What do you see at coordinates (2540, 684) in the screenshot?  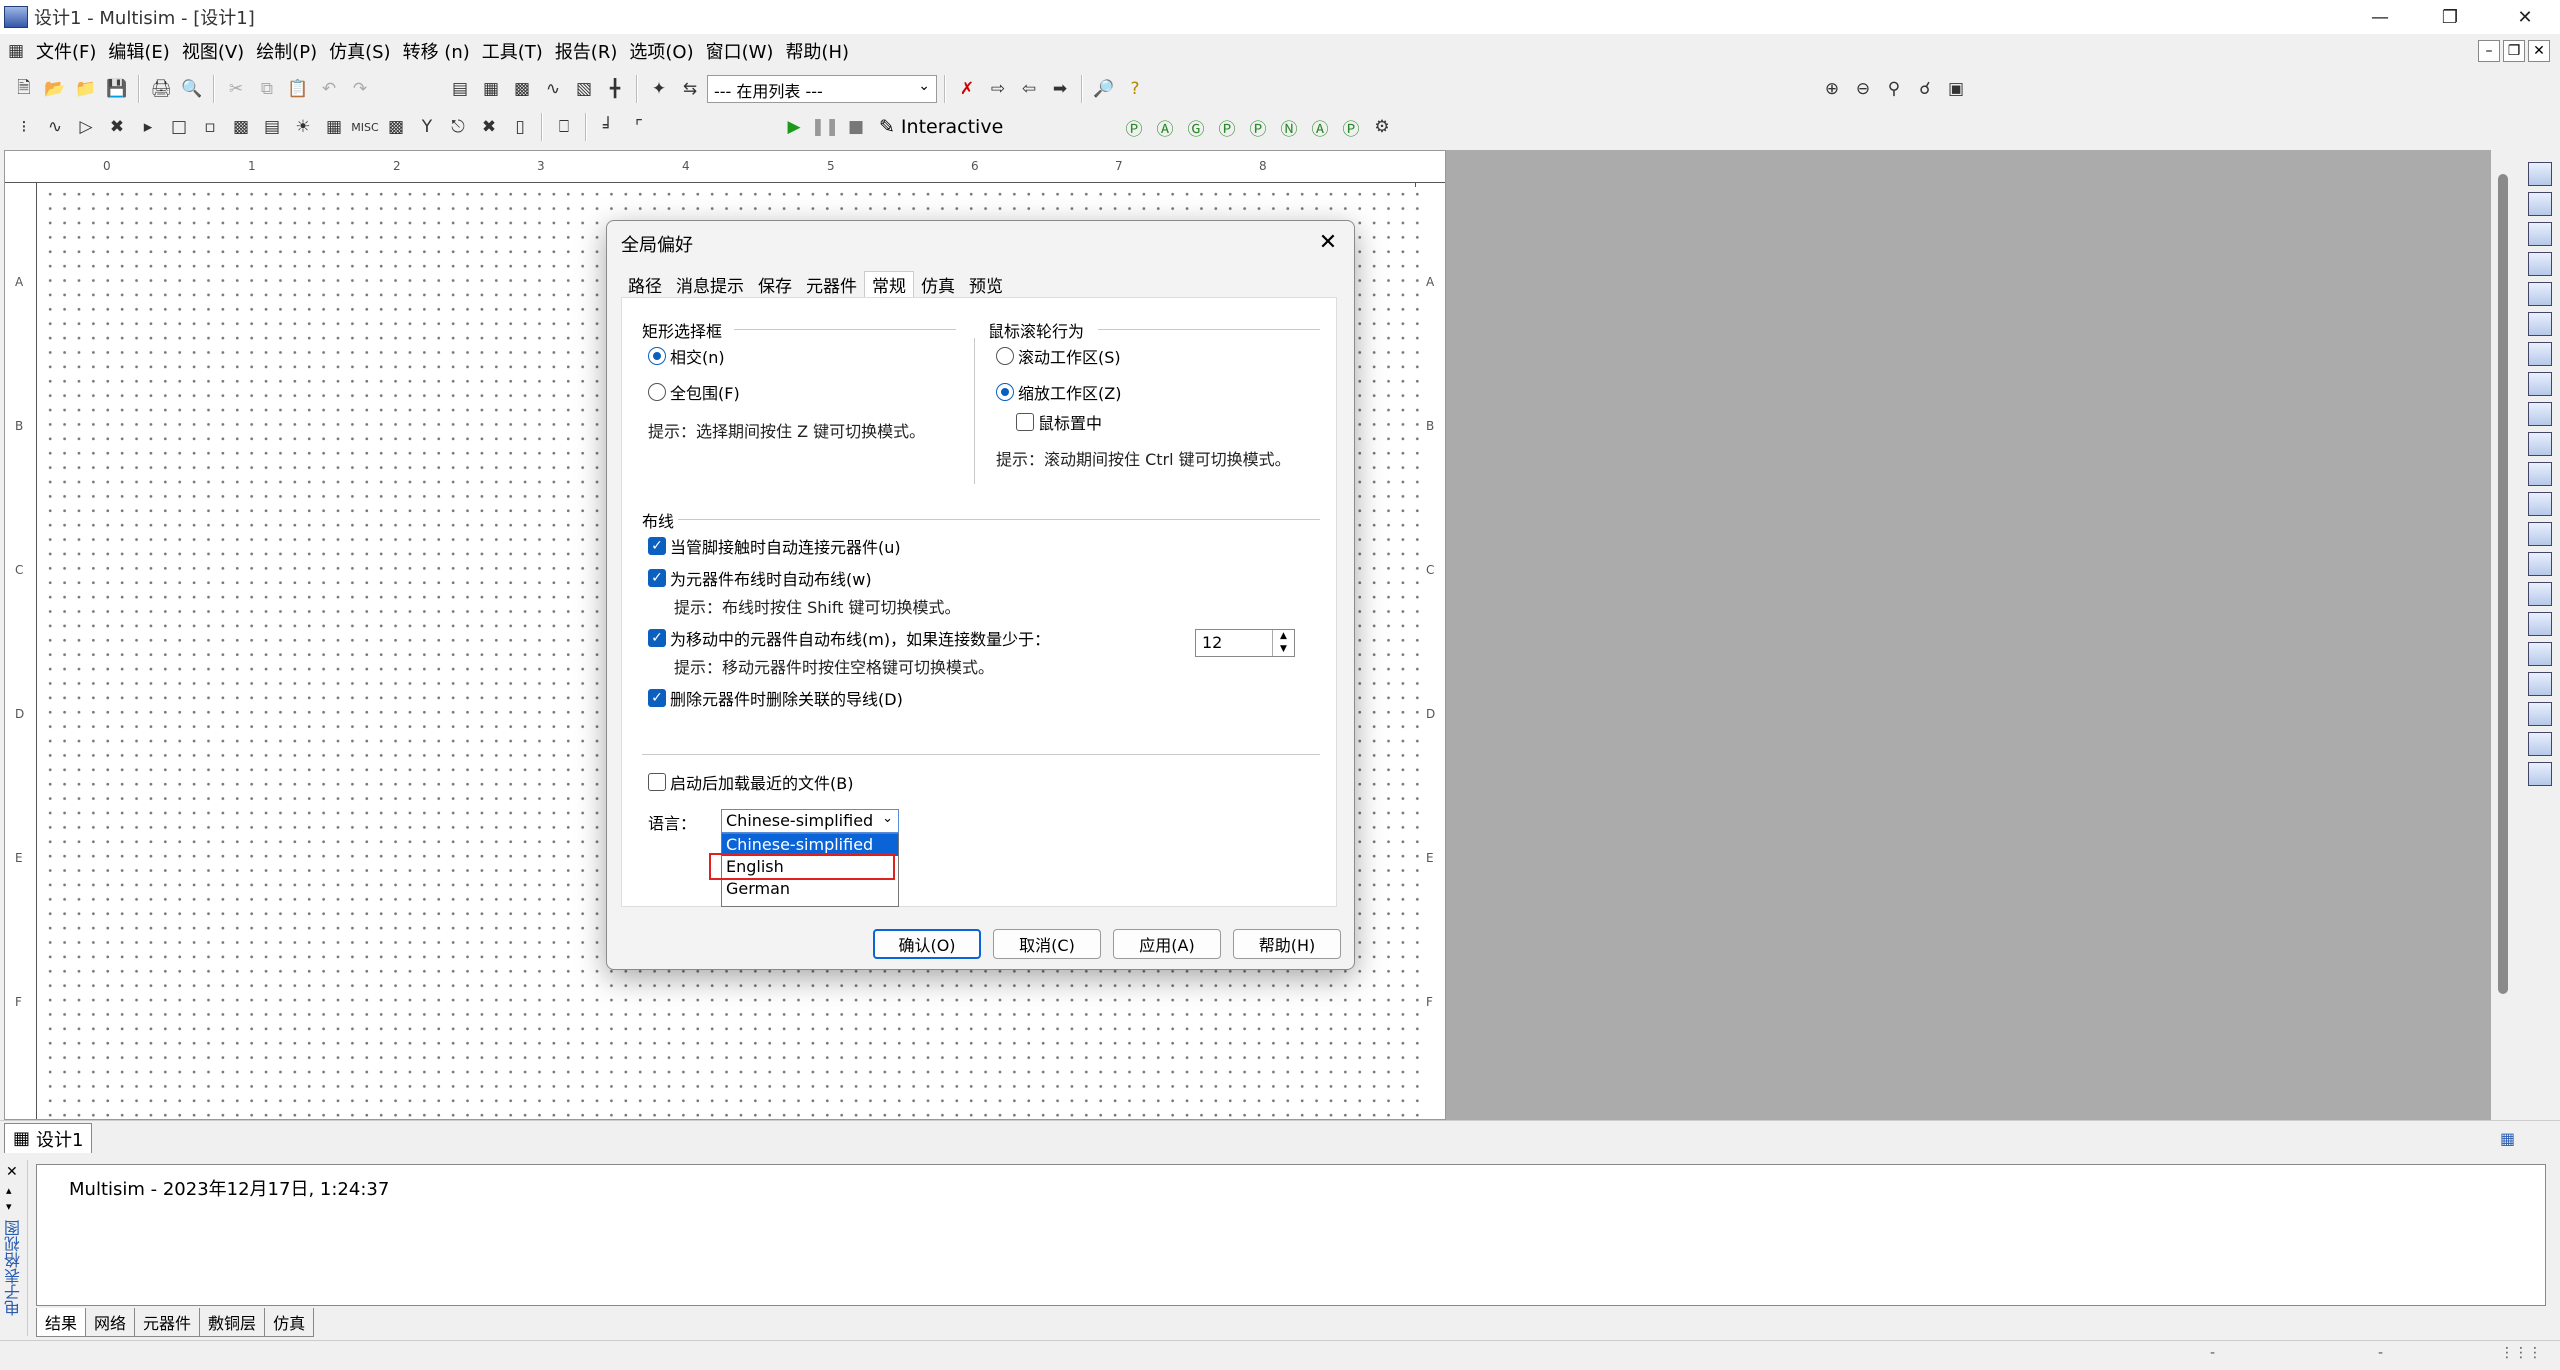 I see `tektronix-oscilloscope-icon` at bounding box center [2540, 684].